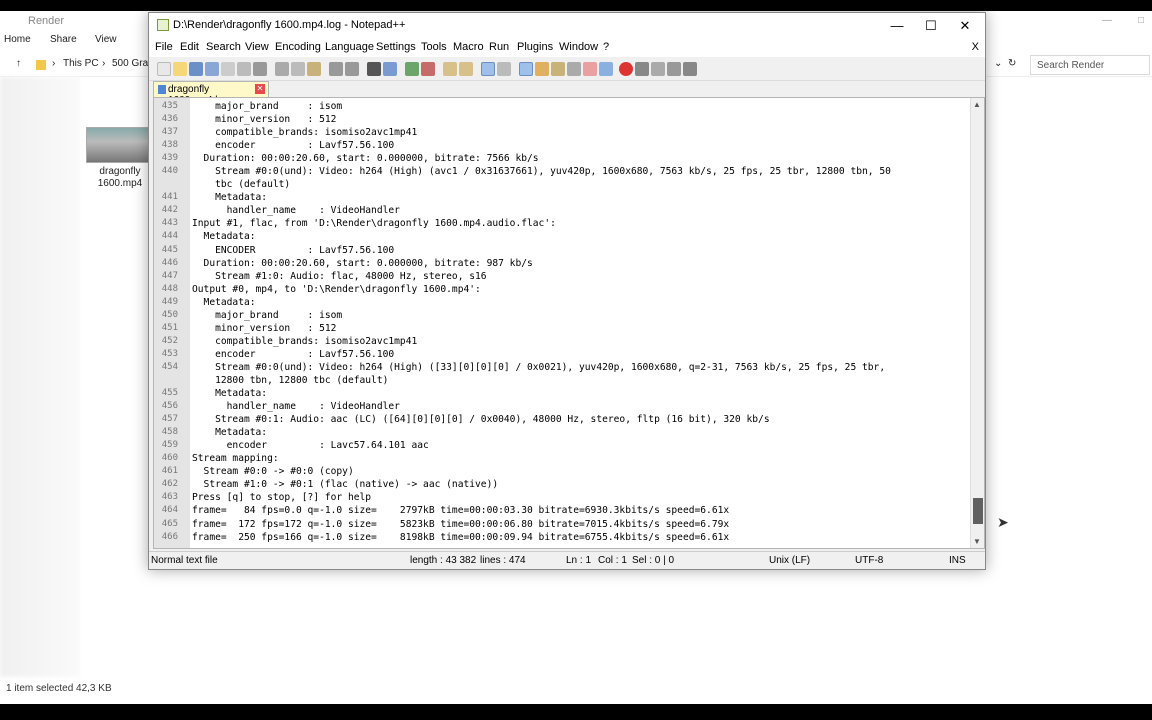 Image resolution: width=1152 pixels, height=720 pixels. I want to click on udl-icon, so click(542, 69).